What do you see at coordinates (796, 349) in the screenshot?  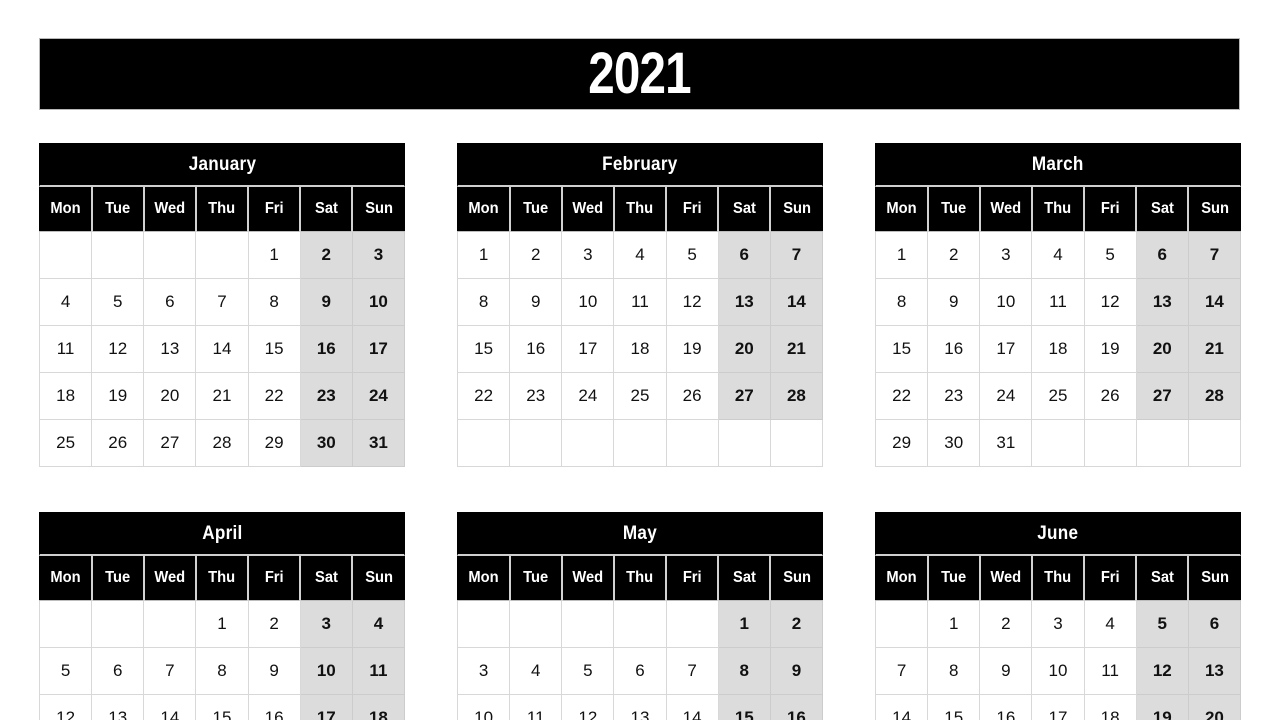 I see `day-cell-weekend: 21` at bounding box center [796, 349].